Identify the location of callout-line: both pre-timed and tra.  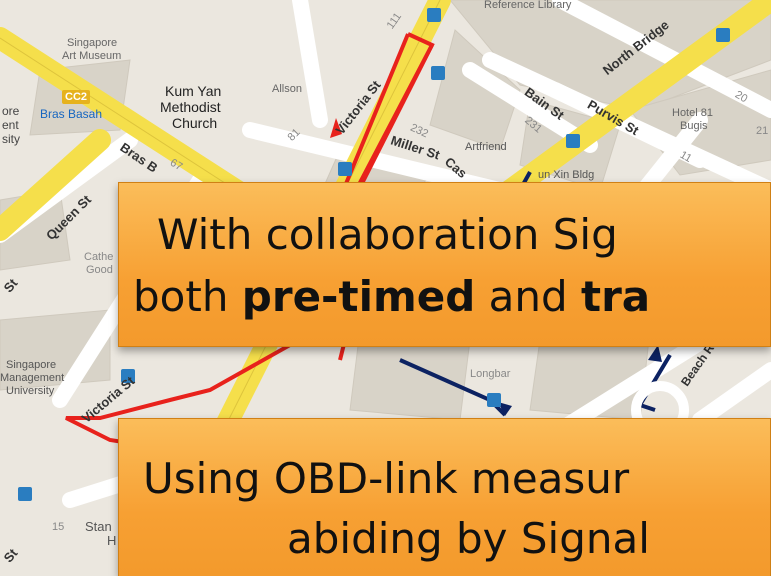
(391, 297).